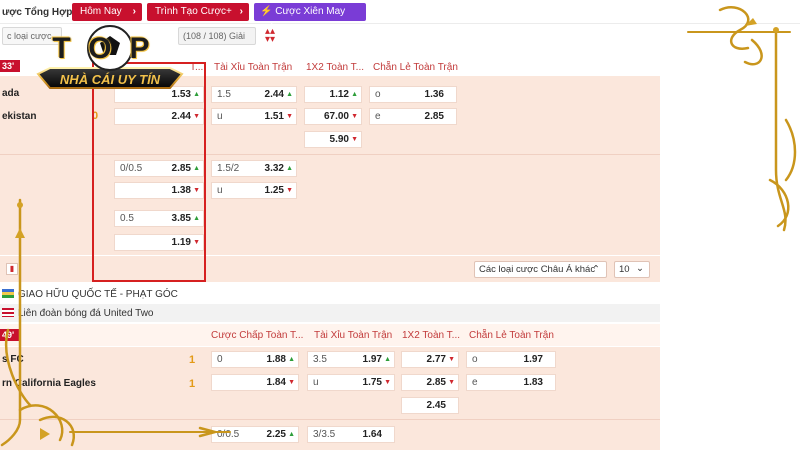 The width and height of the screenshot is (800, 450). I want to click on odds-value: 1.75, so click(372, 382).